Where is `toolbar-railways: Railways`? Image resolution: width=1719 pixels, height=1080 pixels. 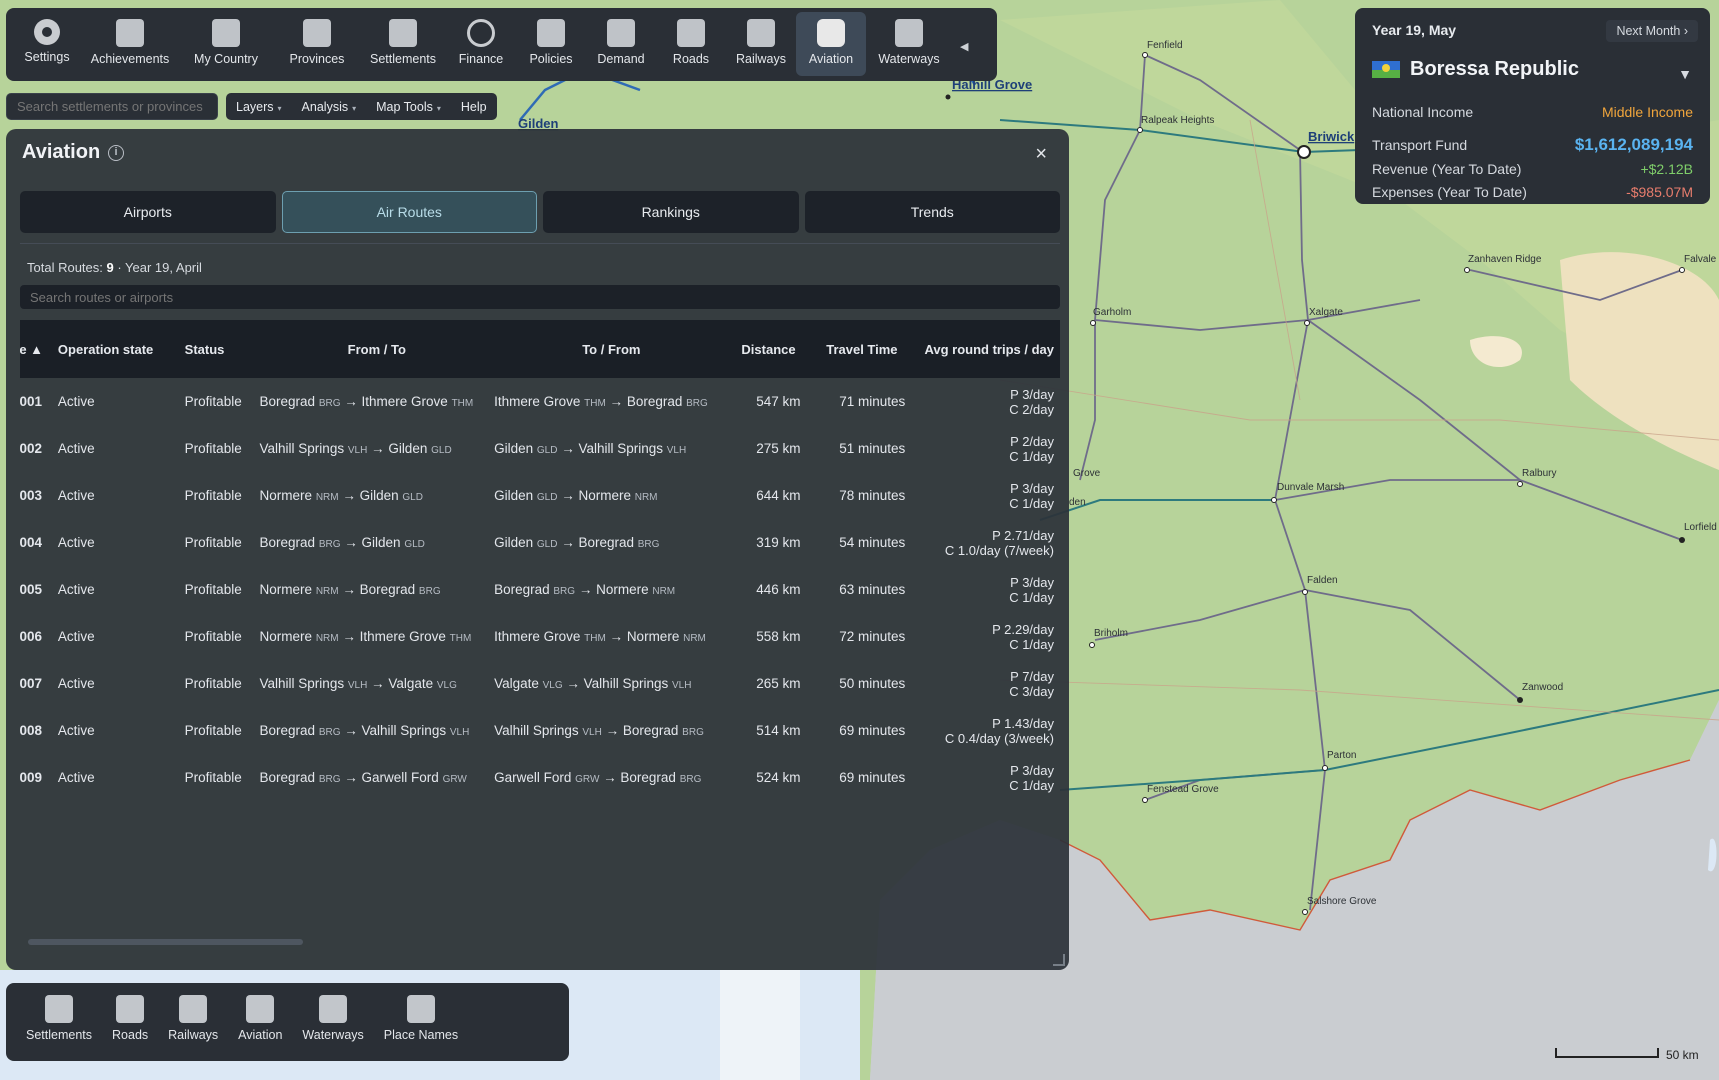 toolbar-railways: Railways is located at coordinates (761, 44).